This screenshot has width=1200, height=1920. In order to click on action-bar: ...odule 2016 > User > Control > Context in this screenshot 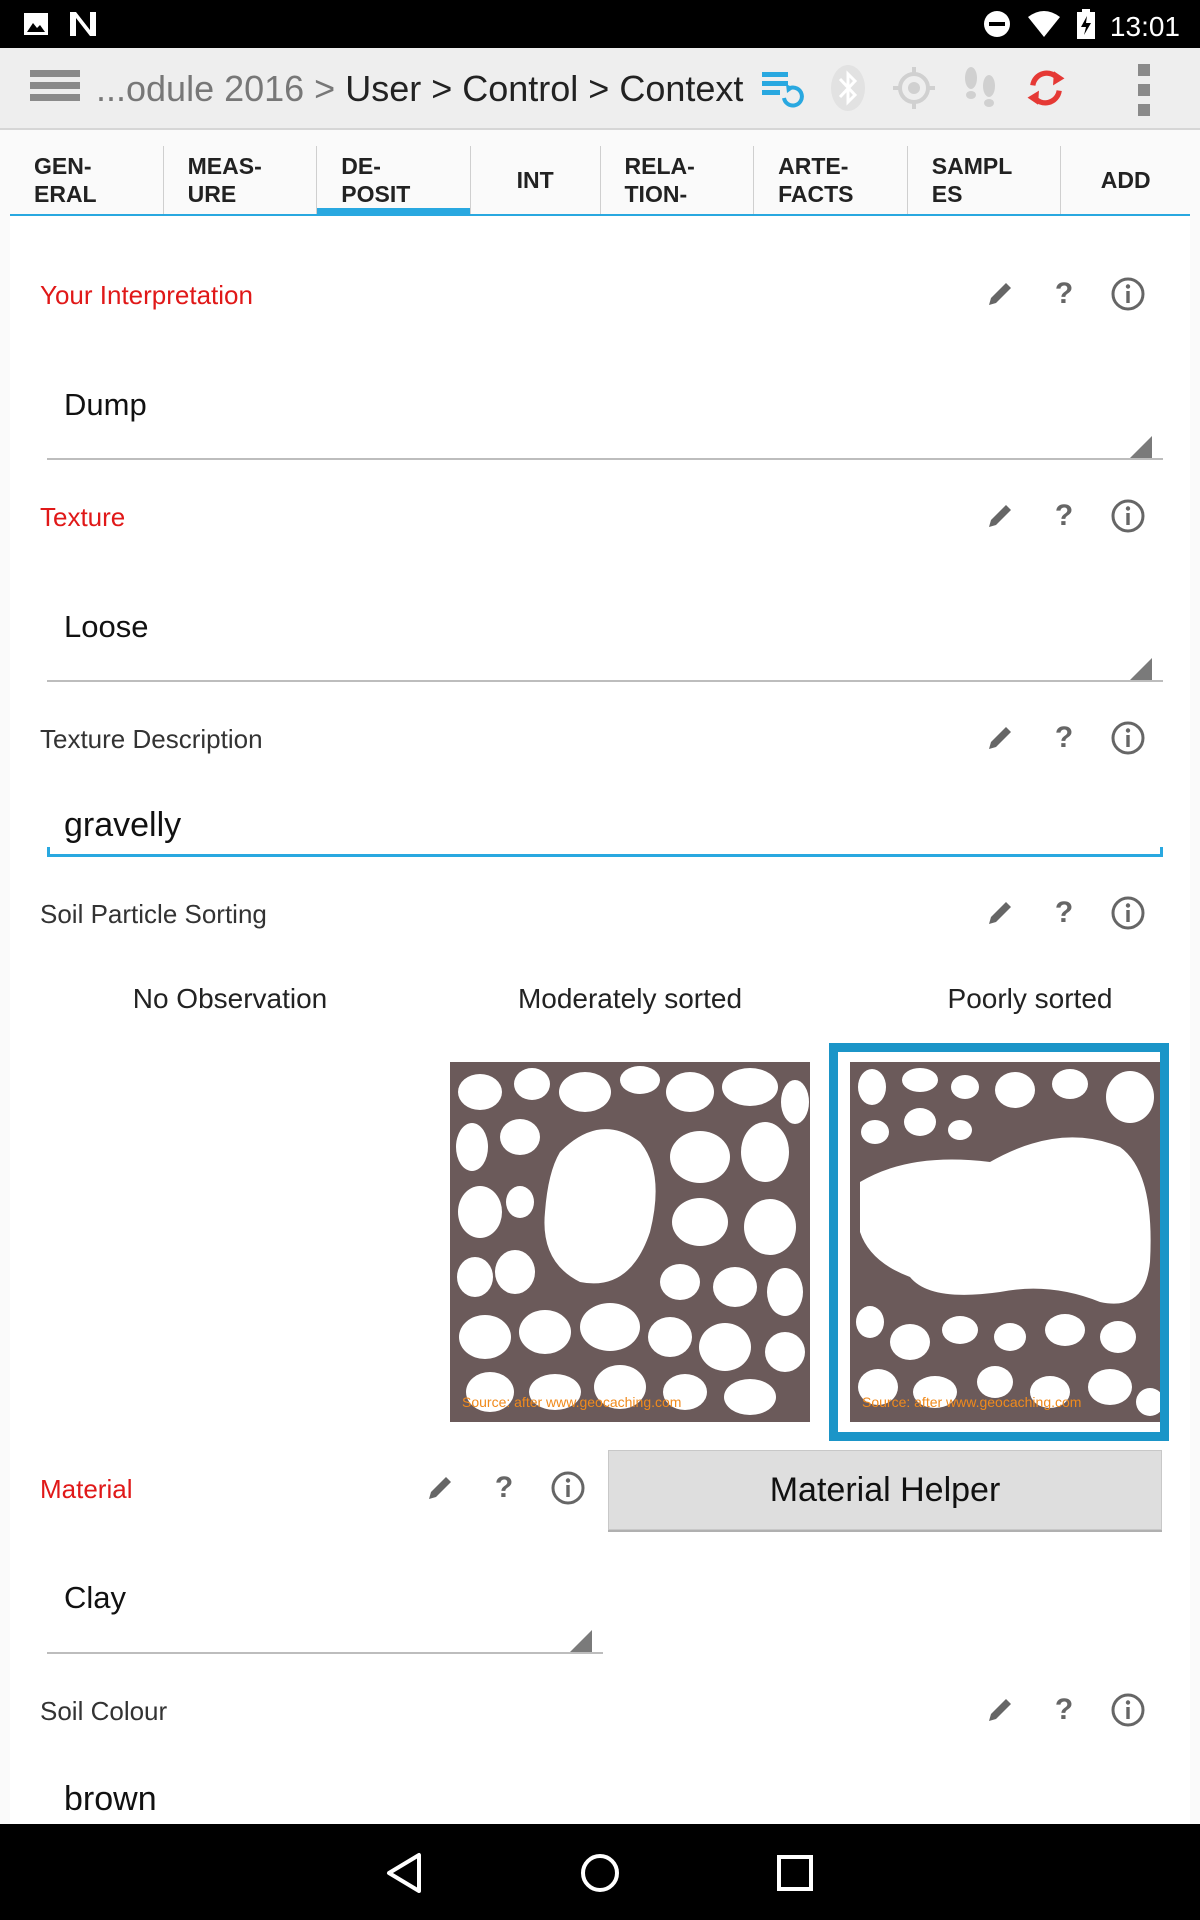, I will do `click(600, 89)`.